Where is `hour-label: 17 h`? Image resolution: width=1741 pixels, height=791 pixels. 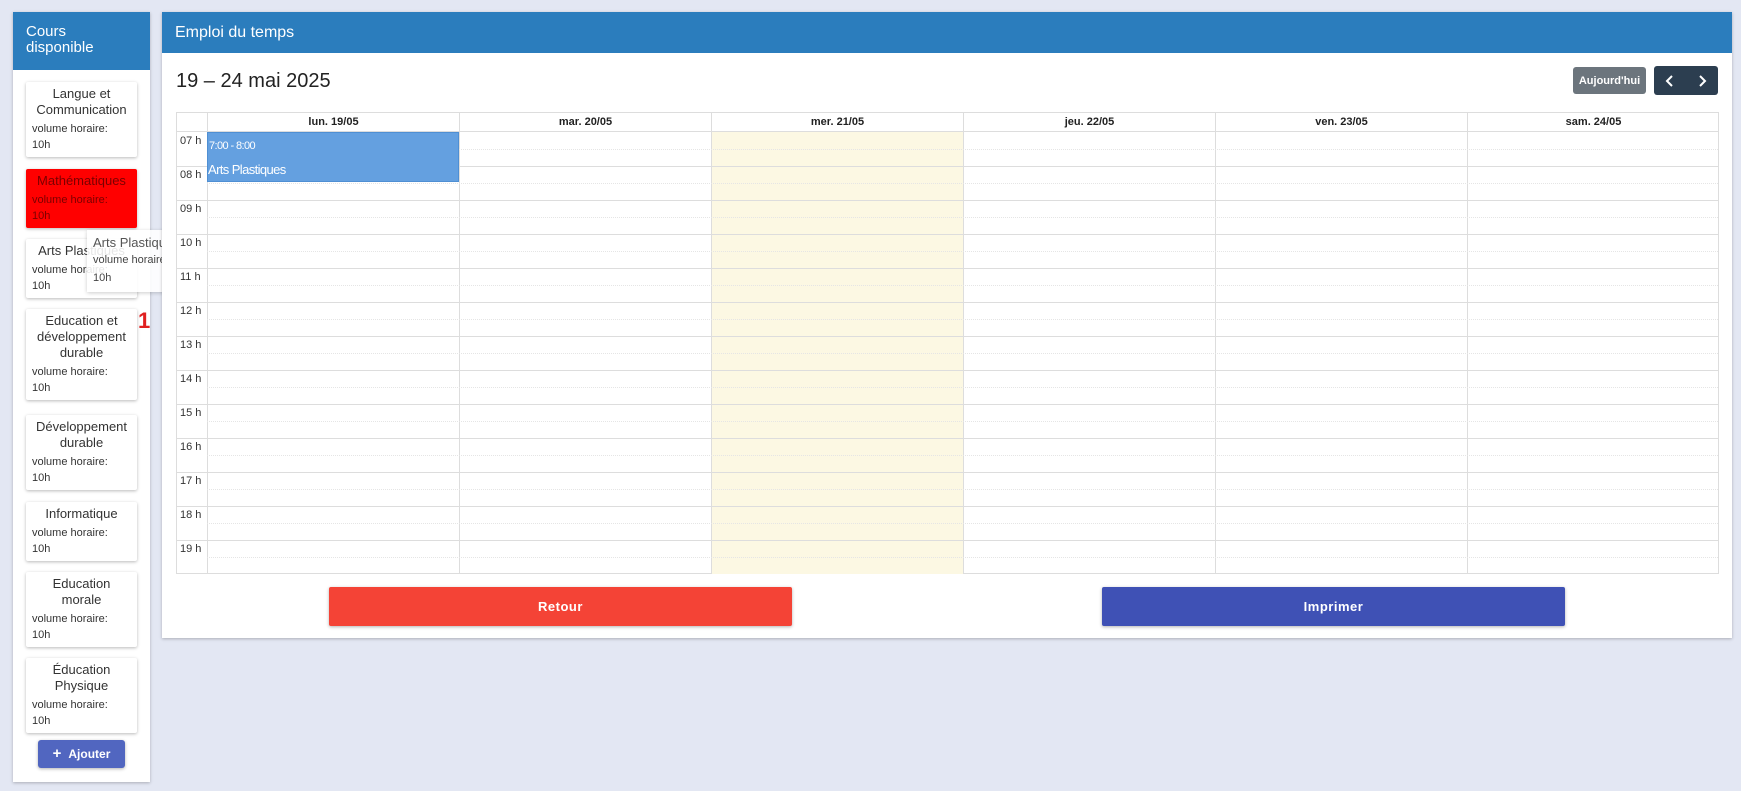 hour-label: 17 h is located at coordinates (191, 481).